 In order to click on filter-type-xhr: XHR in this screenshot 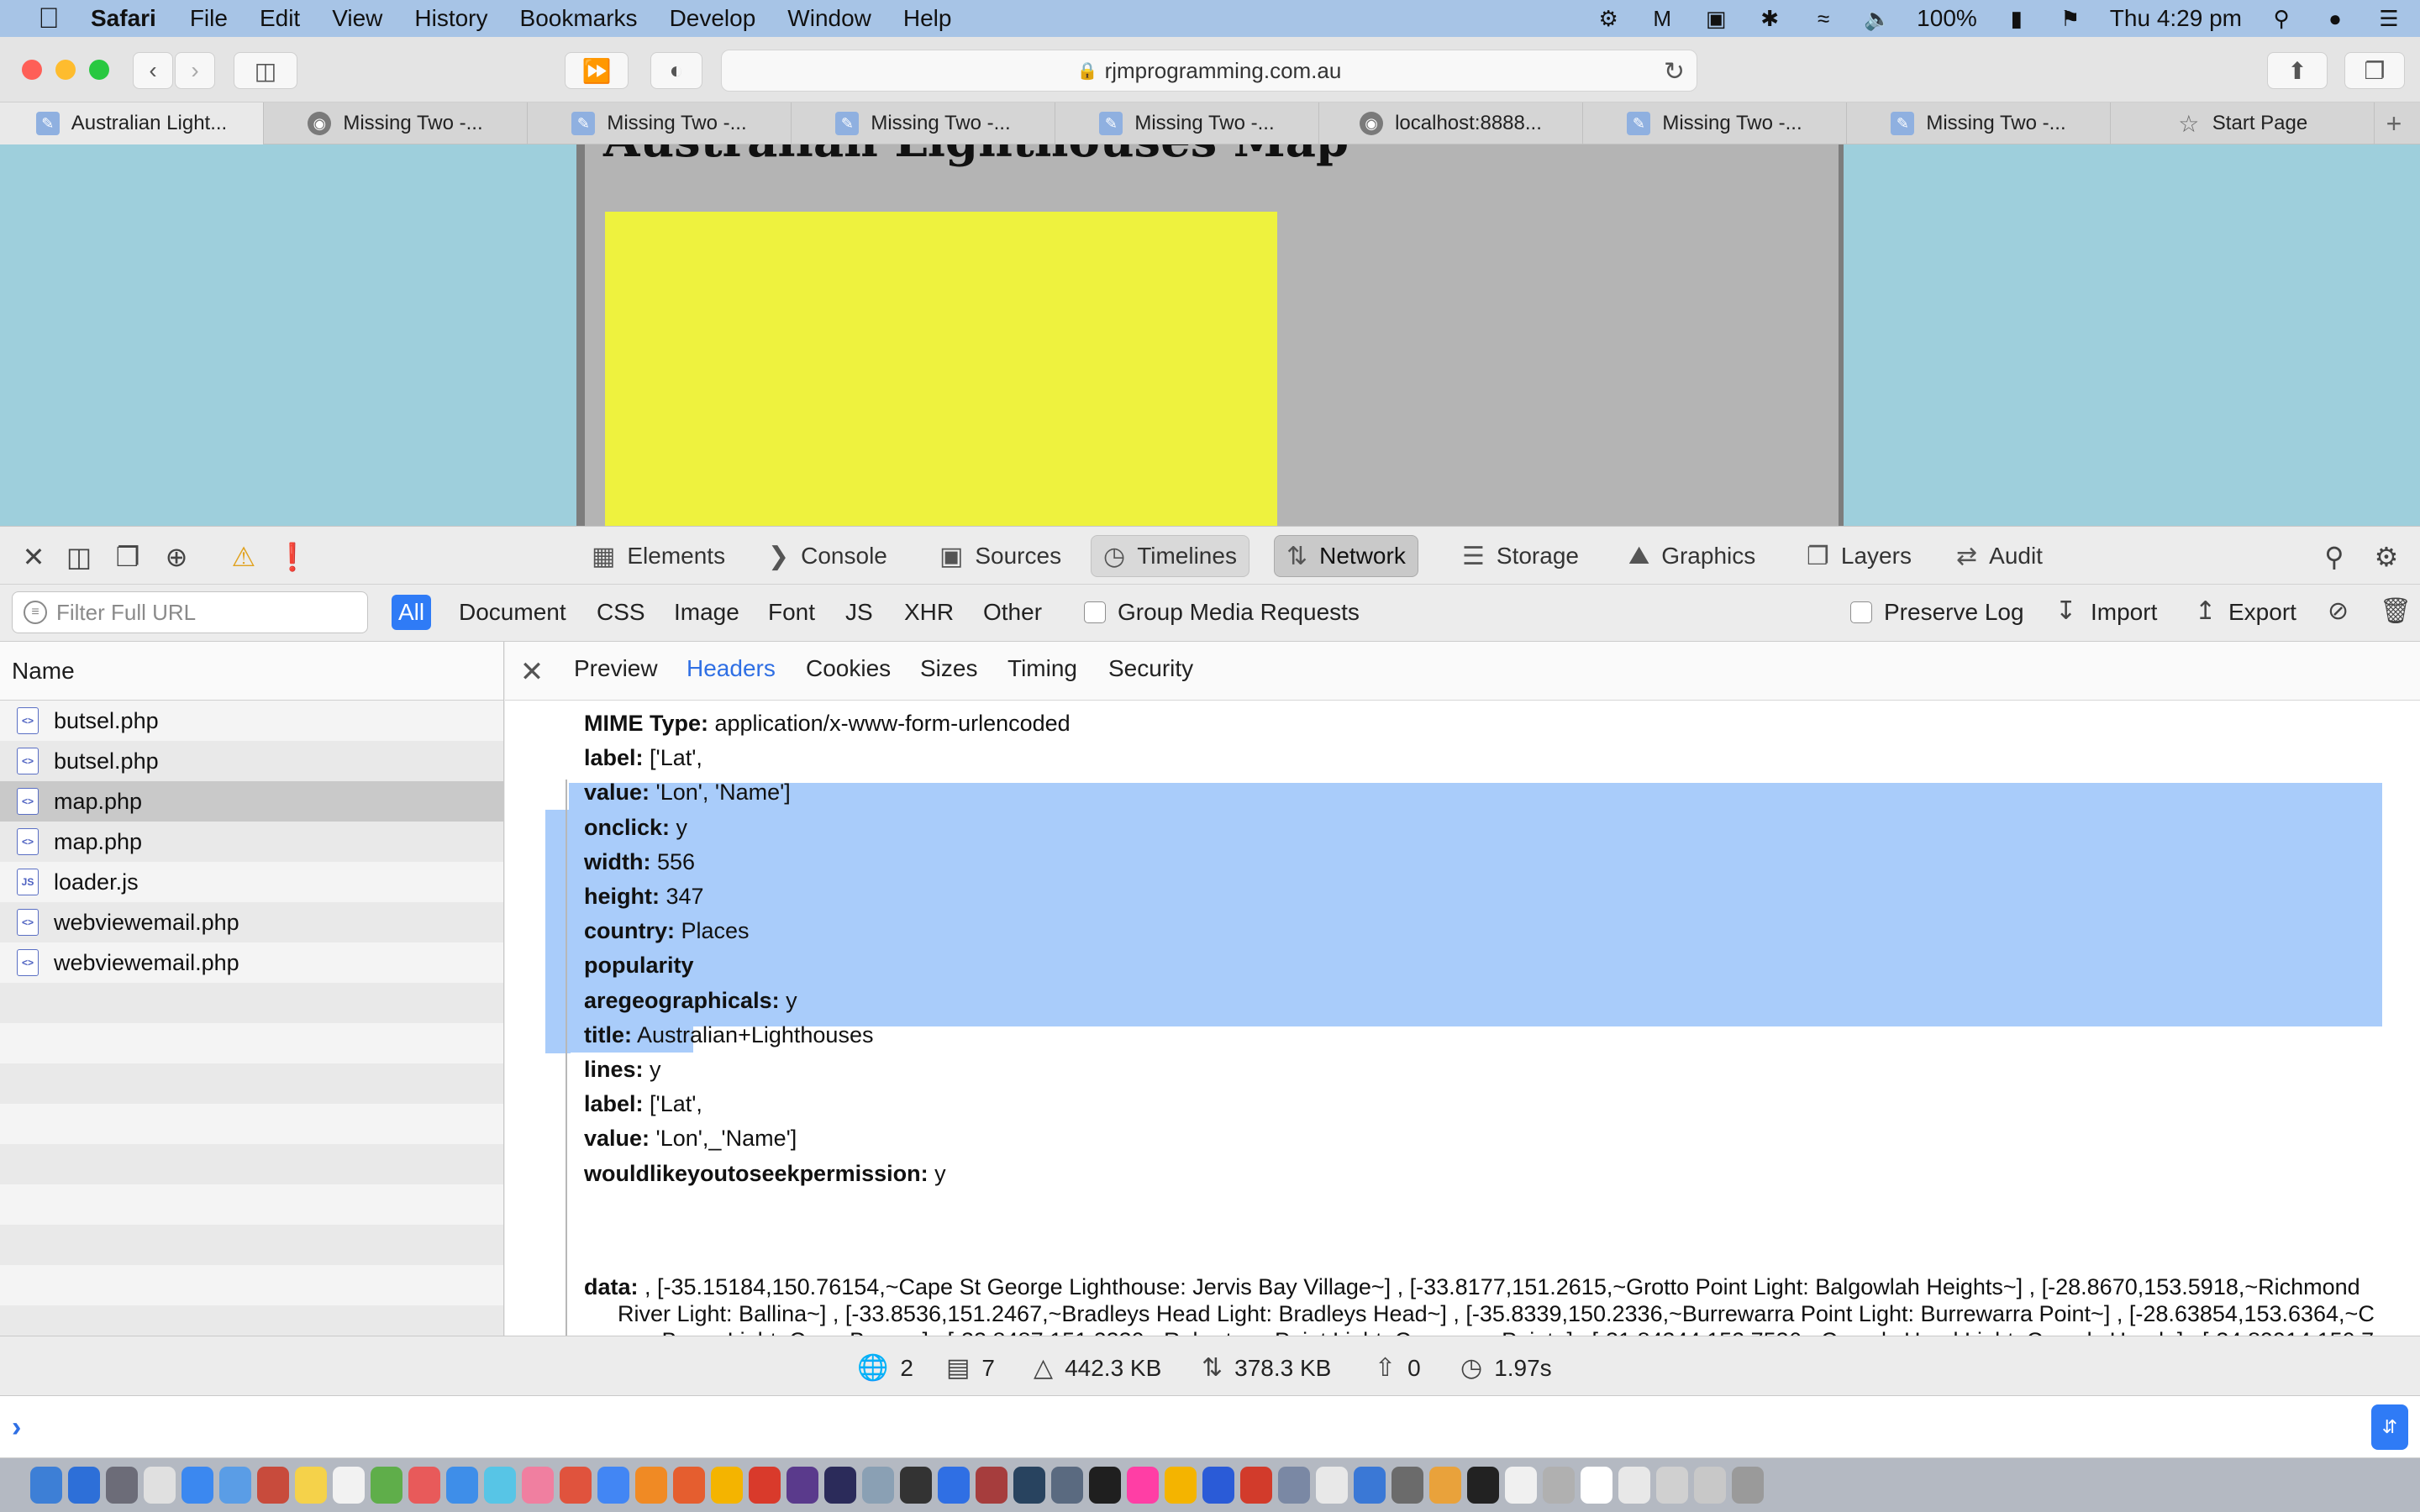, I will do `click(929, 612)`.